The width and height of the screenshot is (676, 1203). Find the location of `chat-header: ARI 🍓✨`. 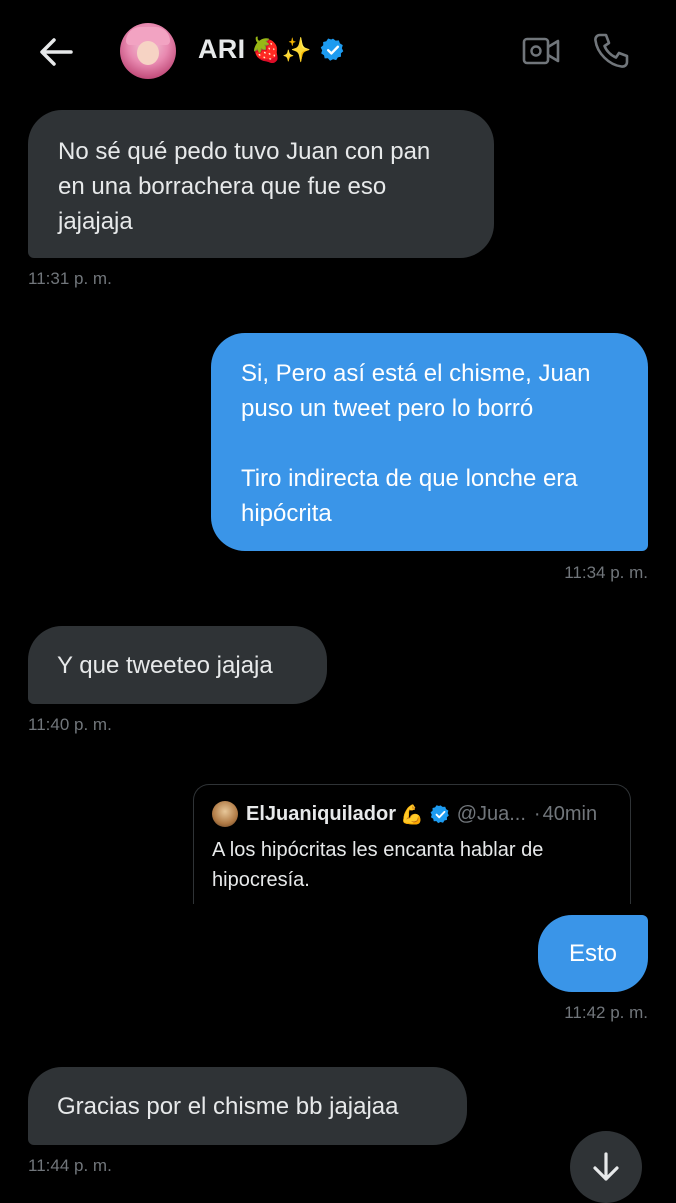

chat-header: ARI 🍓✨ is located at coordinates (338, 51).